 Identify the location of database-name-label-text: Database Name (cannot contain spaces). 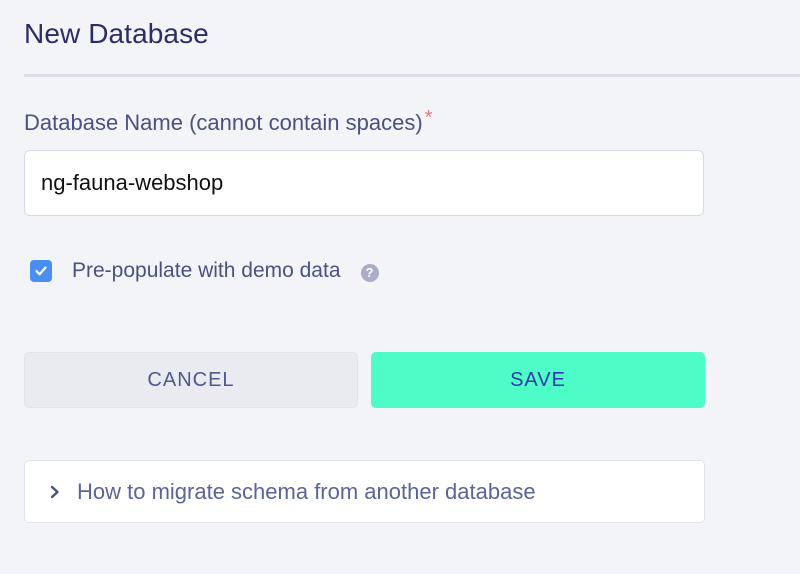
(223, 122).